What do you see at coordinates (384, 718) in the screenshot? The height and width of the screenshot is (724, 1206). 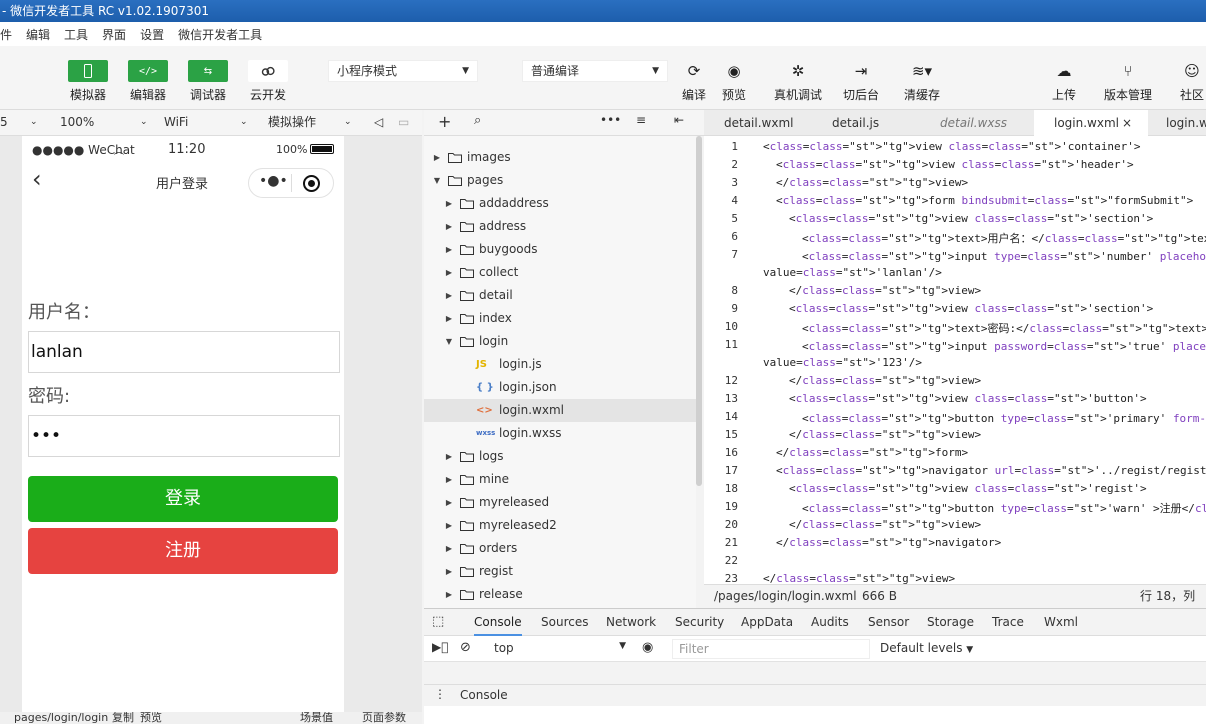 I see `params-label: 页面参数` at bounding box center [384, 718].